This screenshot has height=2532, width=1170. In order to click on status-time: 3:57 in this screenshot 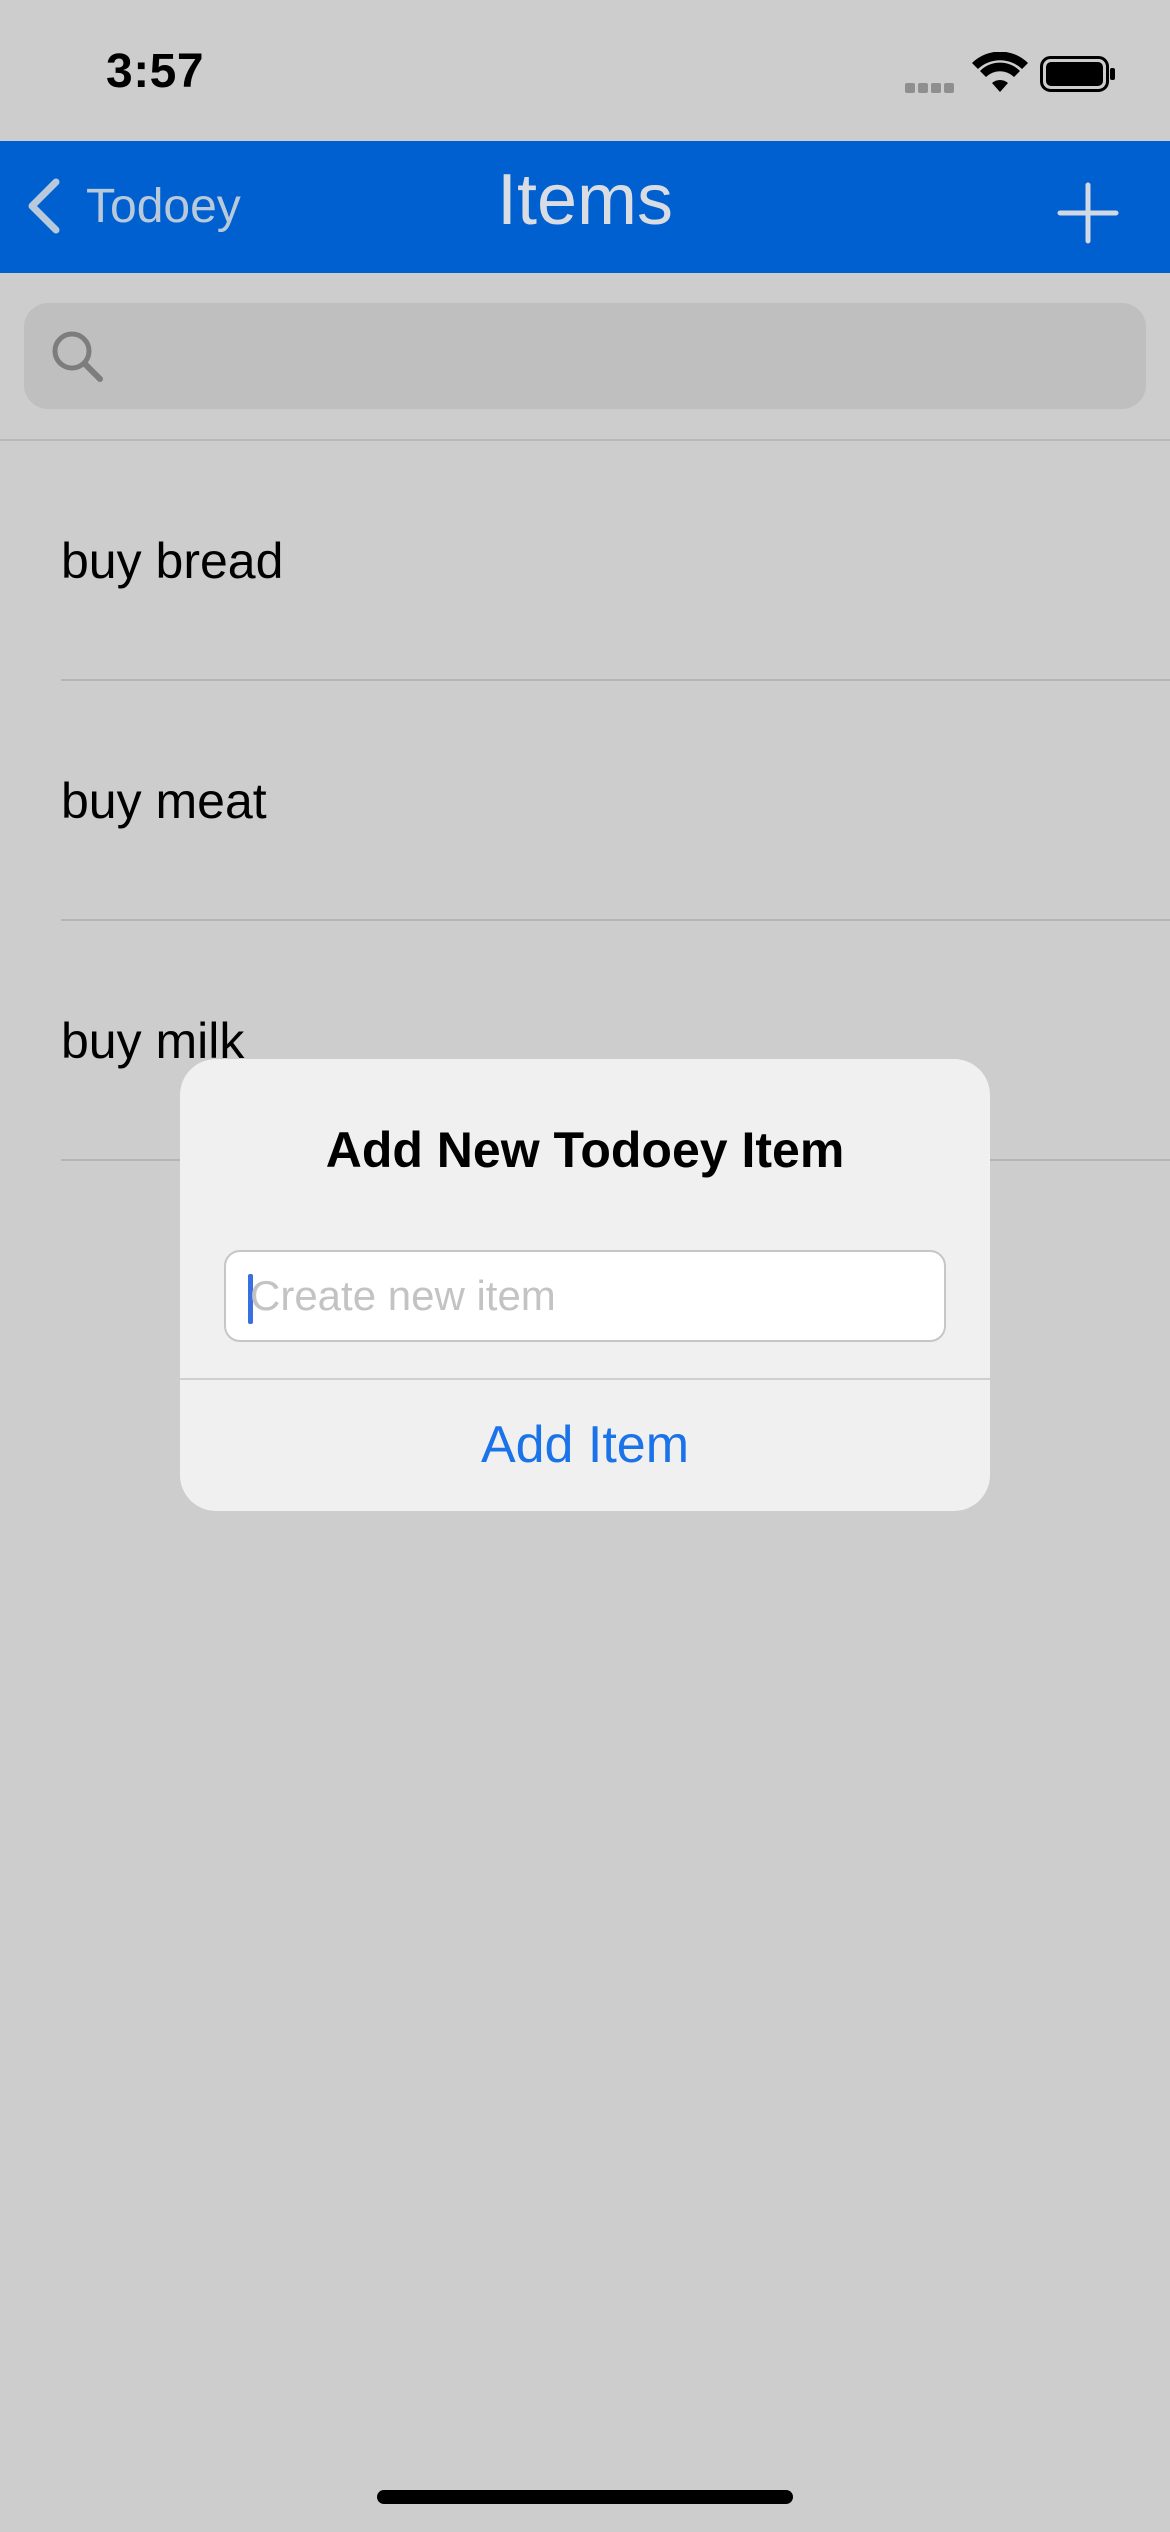, I will do `click(155, 71)`.